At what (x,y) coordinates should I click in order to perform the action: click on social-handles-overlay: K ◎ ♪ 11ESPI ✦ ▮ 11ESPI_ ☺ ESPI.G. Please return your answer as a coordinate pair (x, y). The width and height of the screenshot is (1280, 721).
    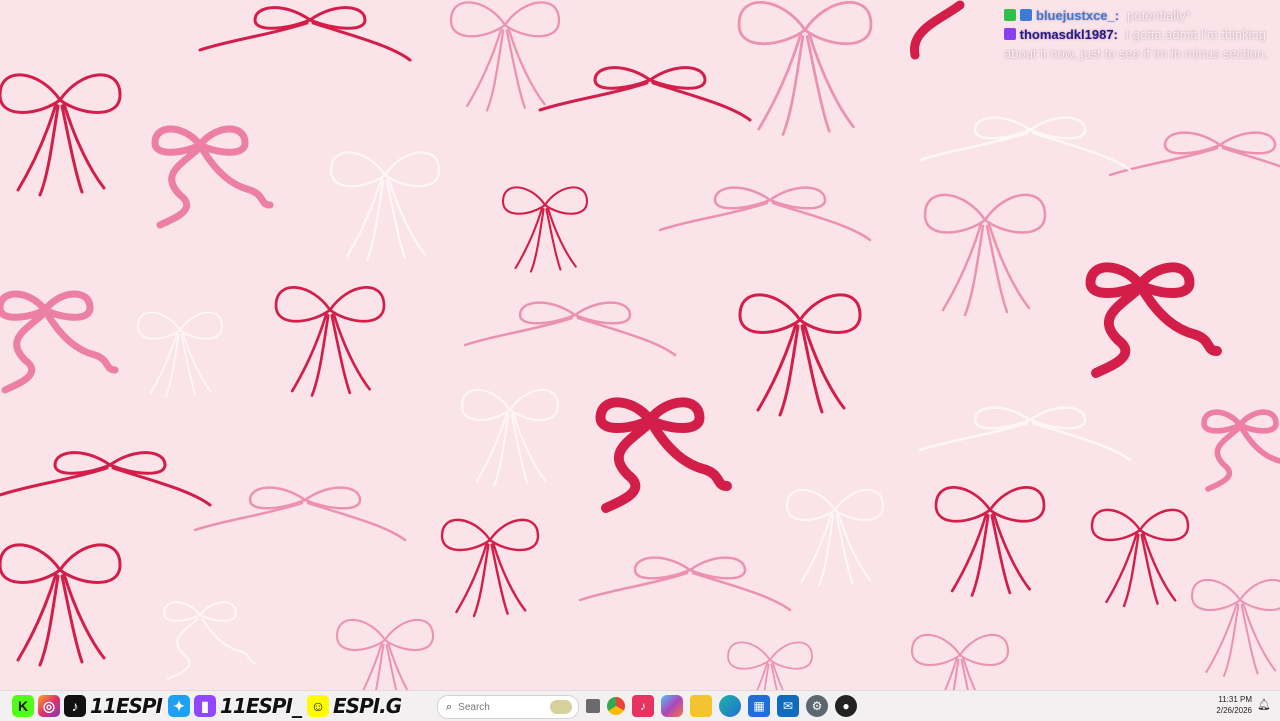
    Looking at the image, I should click on (207, 706).